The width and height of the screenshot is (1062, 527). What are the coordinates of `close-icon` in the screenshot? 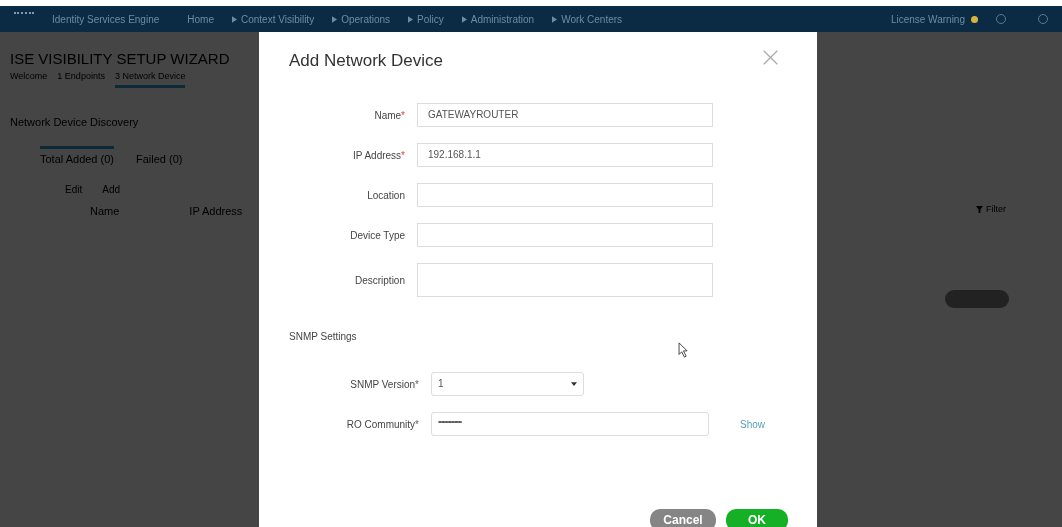 It's located at (770, 57).